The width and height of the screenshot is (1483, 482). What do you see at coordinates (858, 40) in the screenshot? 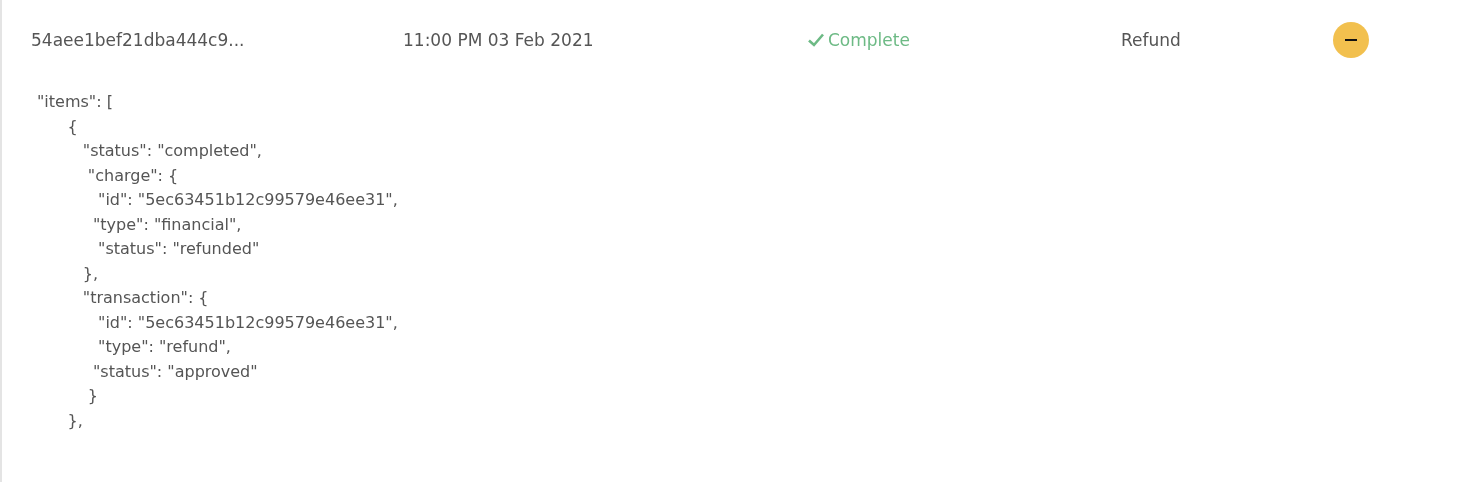
I see `status-label: Complete` at bounding box center [858, 40].